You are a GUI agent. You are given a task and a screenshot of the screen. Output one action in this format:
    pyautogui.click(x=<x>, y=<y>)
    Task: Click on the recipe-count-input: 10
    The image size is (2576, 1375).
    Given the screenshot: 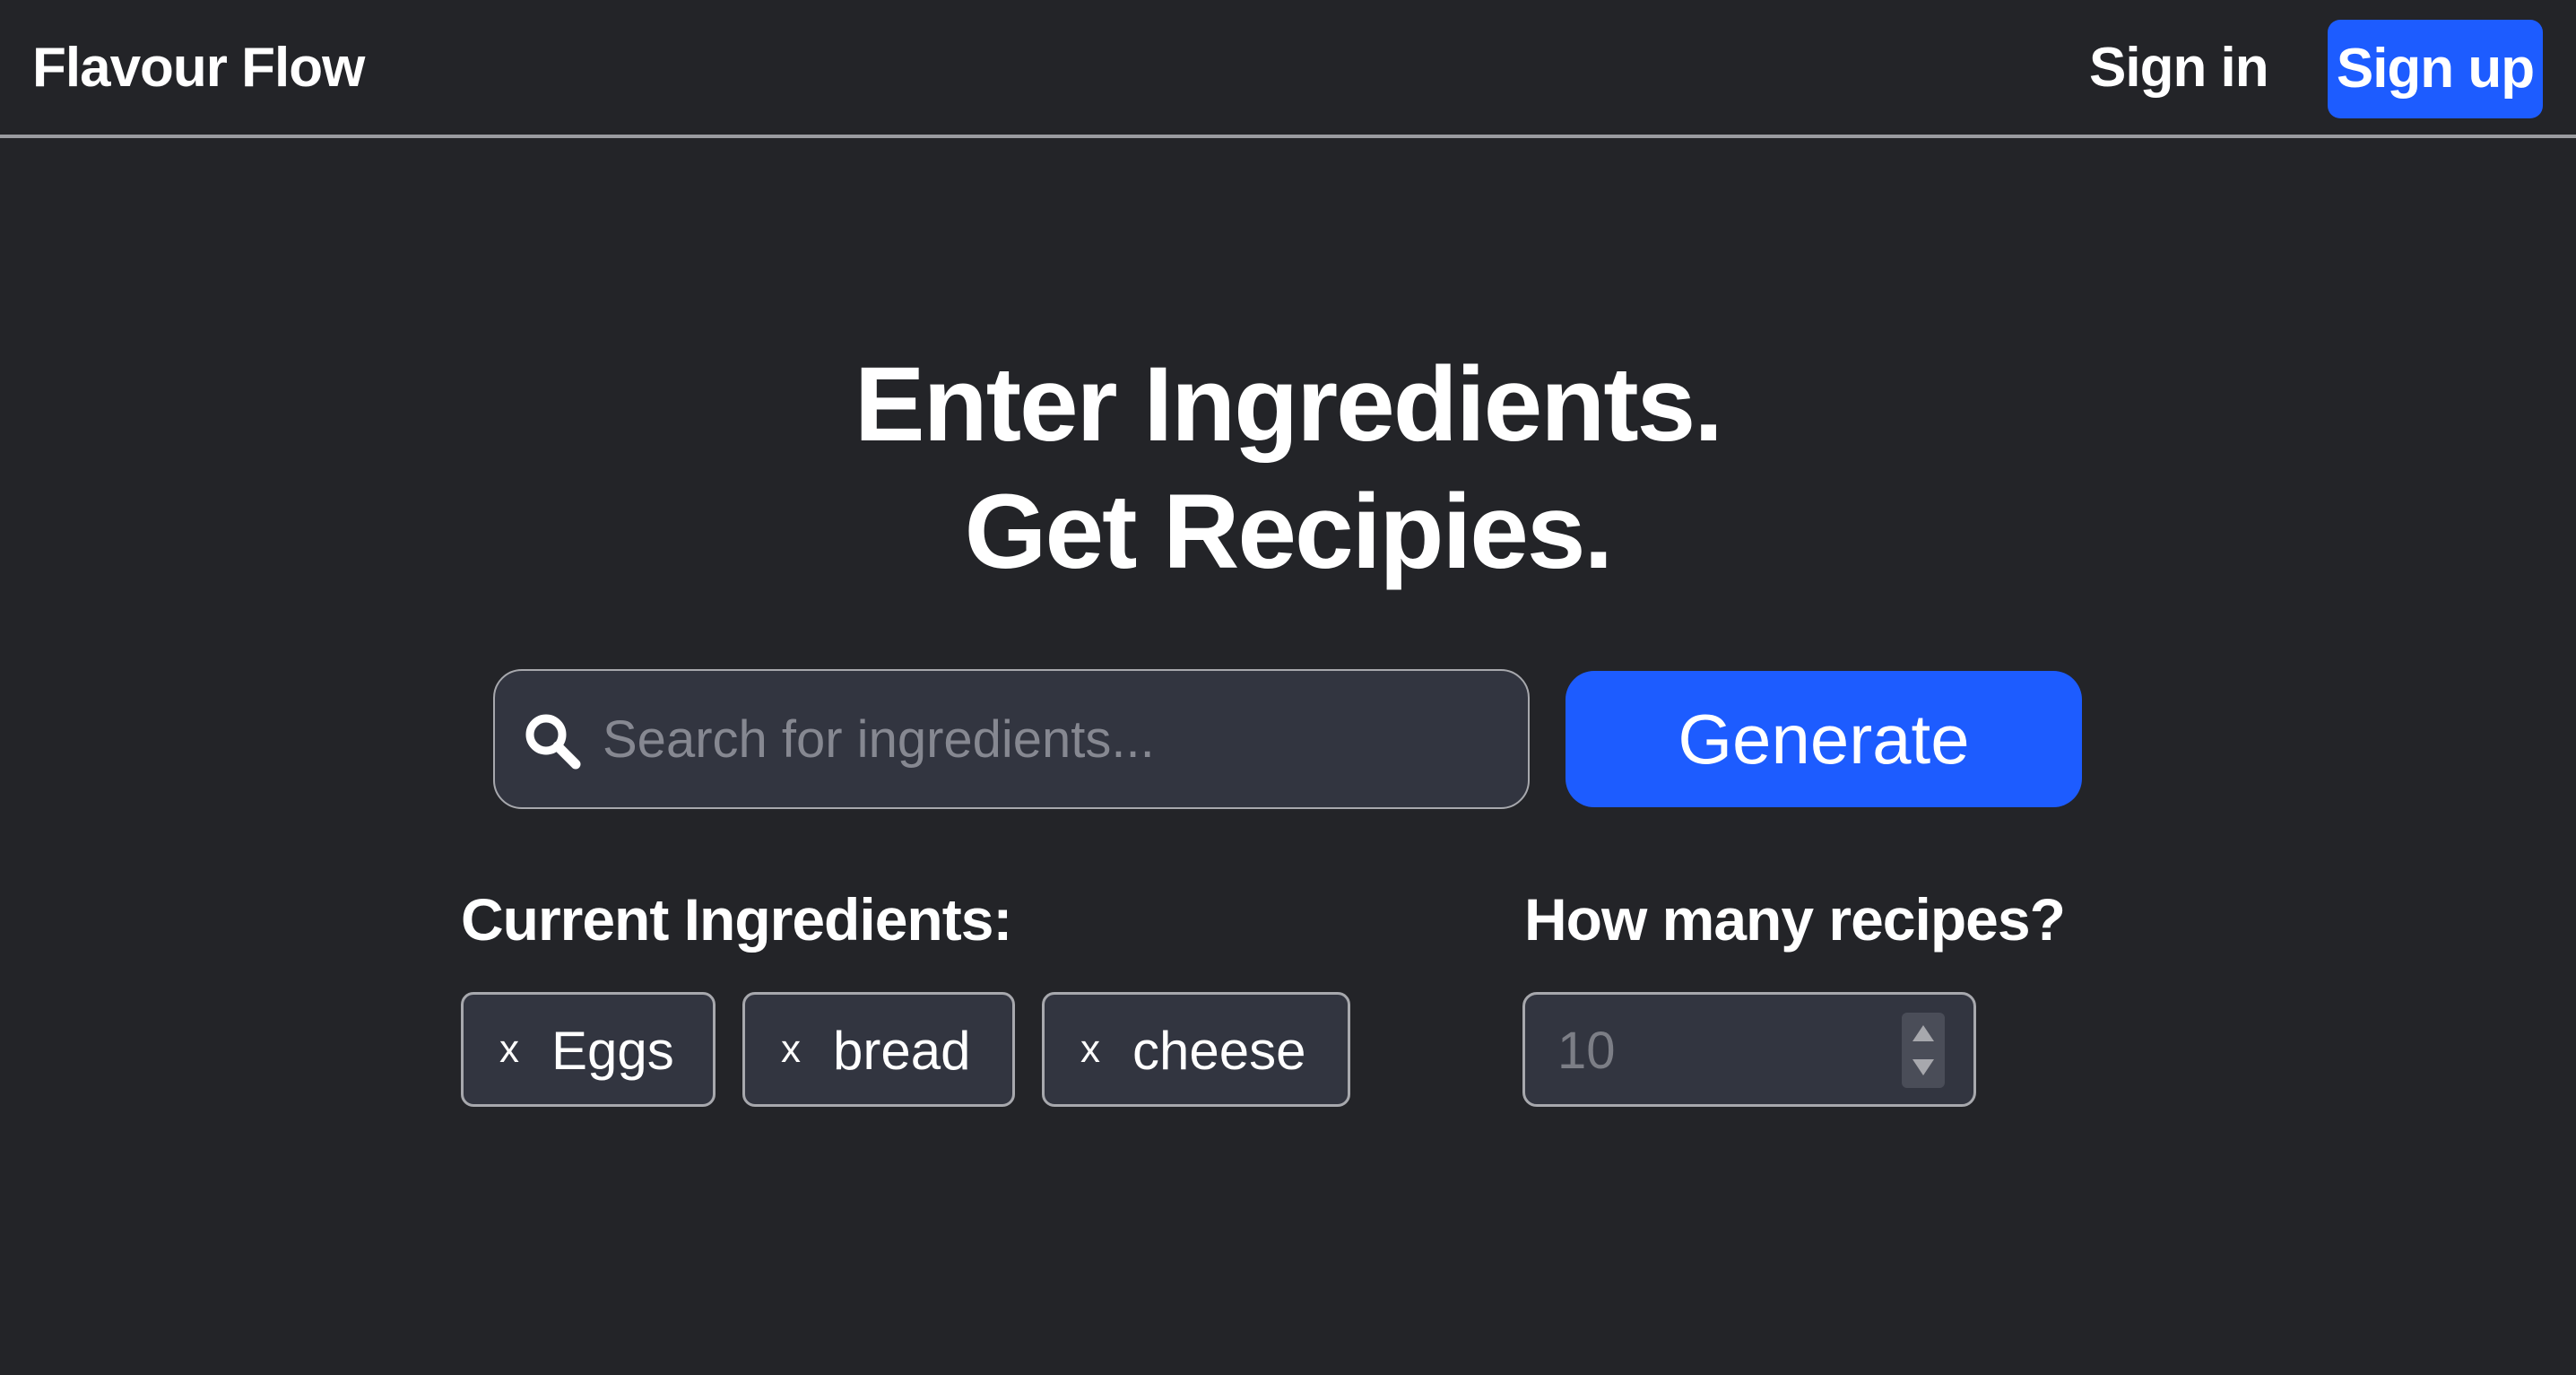 What is the action you would take?
    pyautogui.click(x=1749, y=1049)
    